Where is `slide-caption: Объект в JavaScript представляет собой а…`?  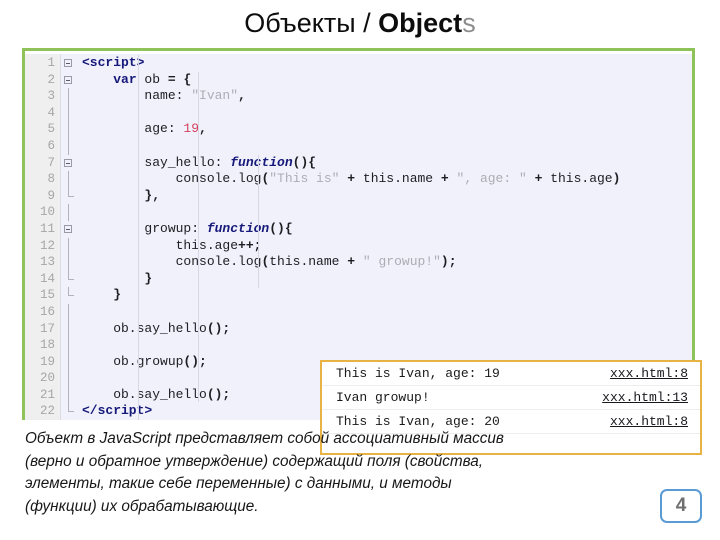 slide-caption: Объект в JavaScript представляет собой а… is located at coordinates (335, 473).